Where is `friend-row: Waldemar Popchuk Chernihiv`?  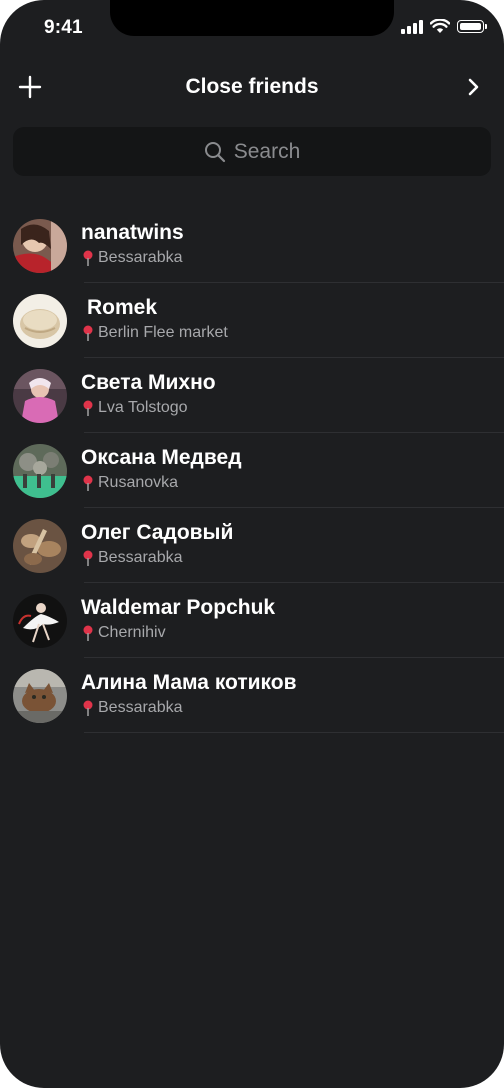 friend-row: Waldemar Popchuk Chernihiv is located at coordinates (252, 620).